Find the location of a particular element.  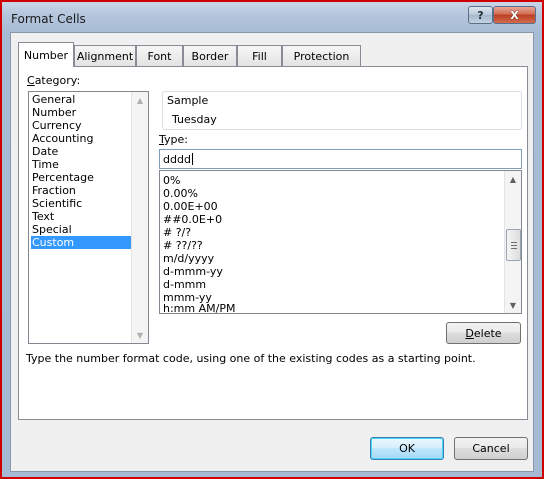

delete-button: Delete is located at coordinates (483, 333).